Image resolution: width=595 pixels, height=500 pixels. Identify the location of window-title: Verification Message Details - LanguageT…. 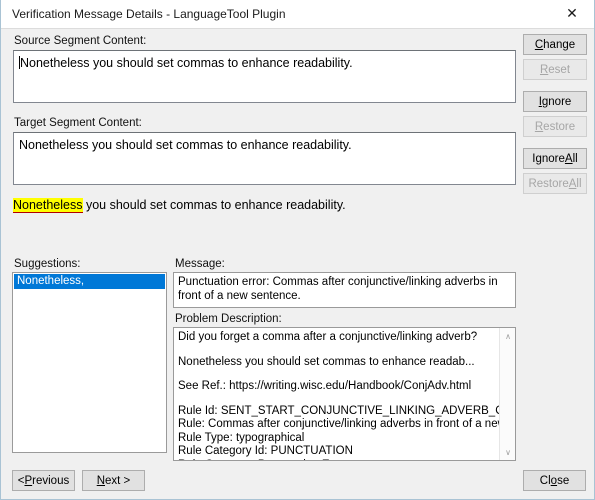
(149, 14).